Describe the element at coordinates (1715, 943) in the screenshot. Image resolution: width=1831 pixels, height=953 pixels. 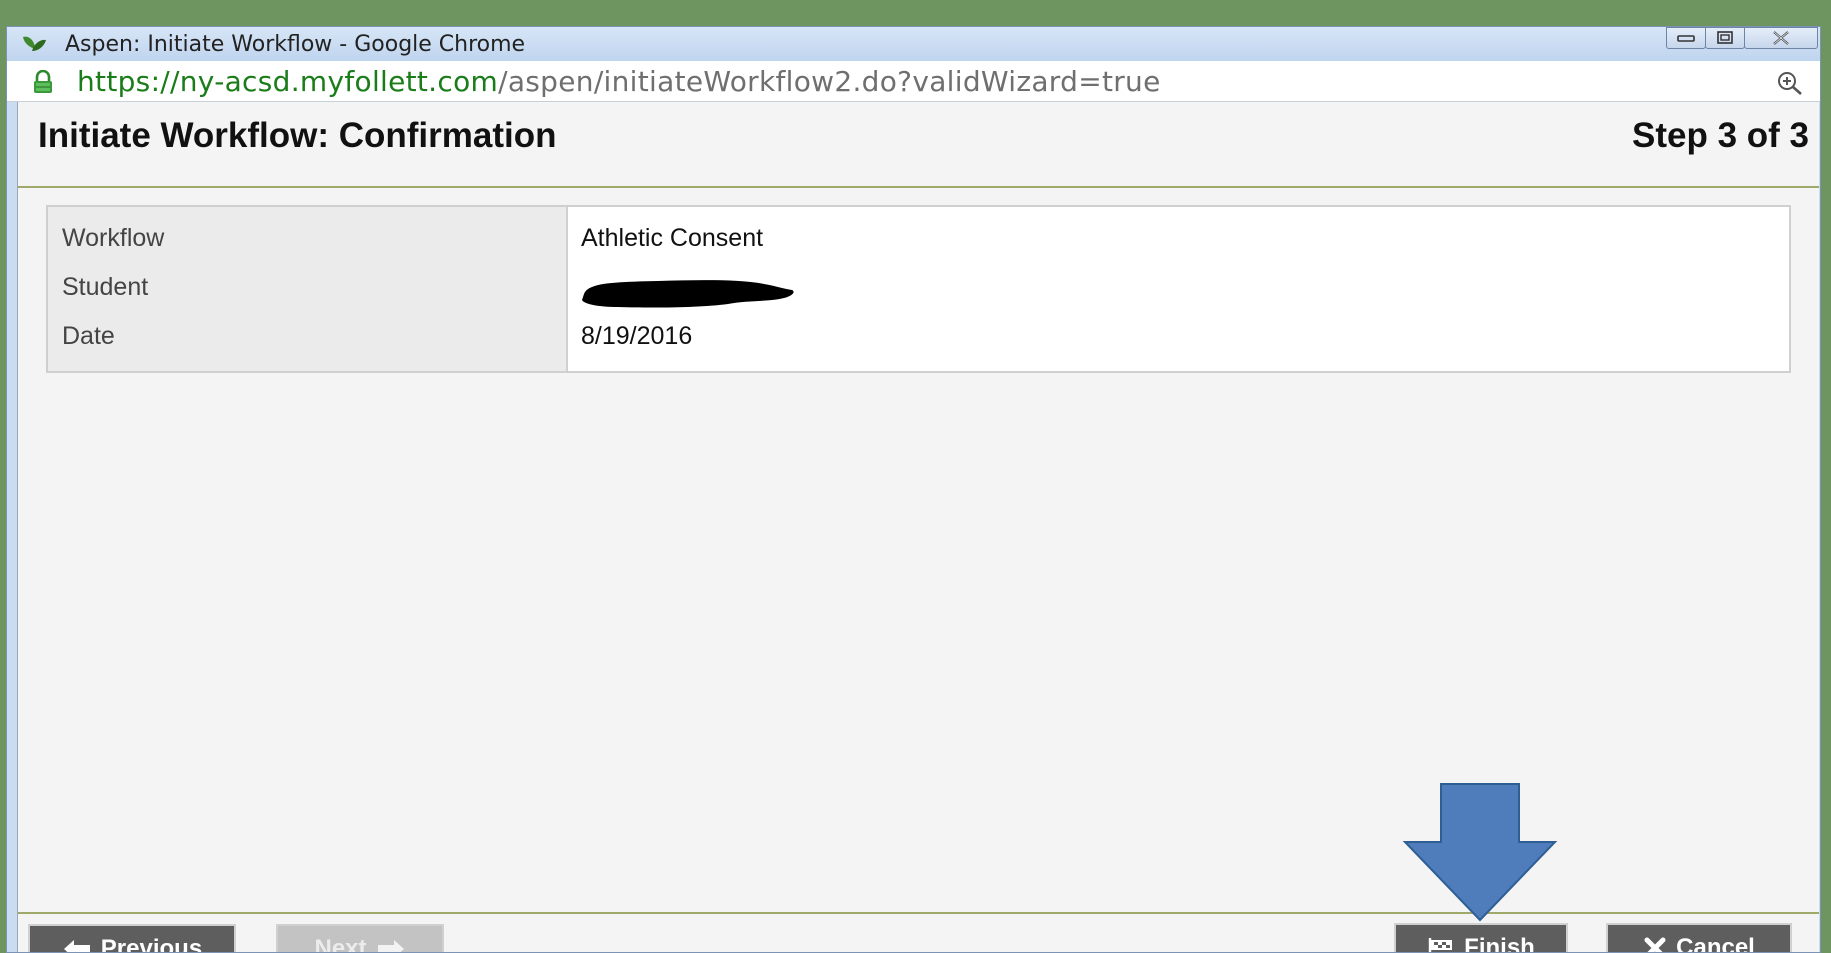
I see `cancel-label: Cancel` at that location.